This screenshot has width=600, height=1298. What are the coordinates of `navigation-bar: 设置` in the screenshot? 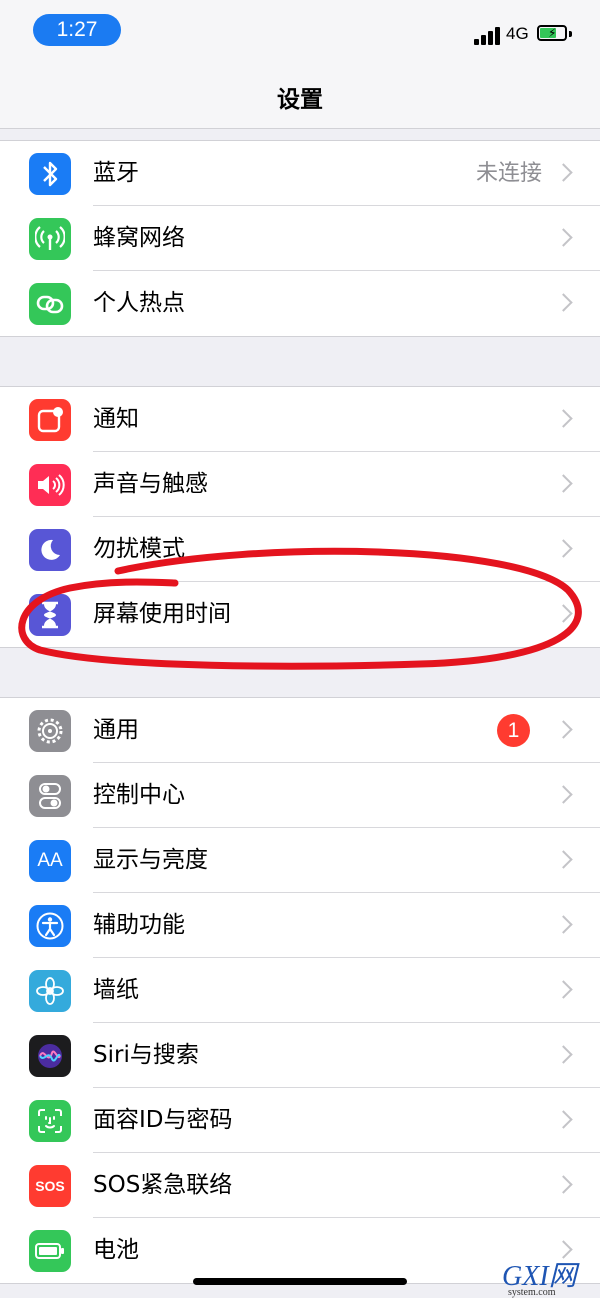 It's located at (300, 95).